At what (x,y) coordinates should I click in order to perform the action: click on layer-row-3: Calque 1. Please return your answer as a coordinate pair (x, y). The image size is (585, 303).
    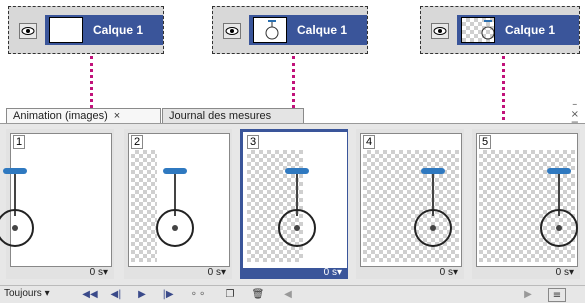
    Looking at the image, I should click on (500, 30).